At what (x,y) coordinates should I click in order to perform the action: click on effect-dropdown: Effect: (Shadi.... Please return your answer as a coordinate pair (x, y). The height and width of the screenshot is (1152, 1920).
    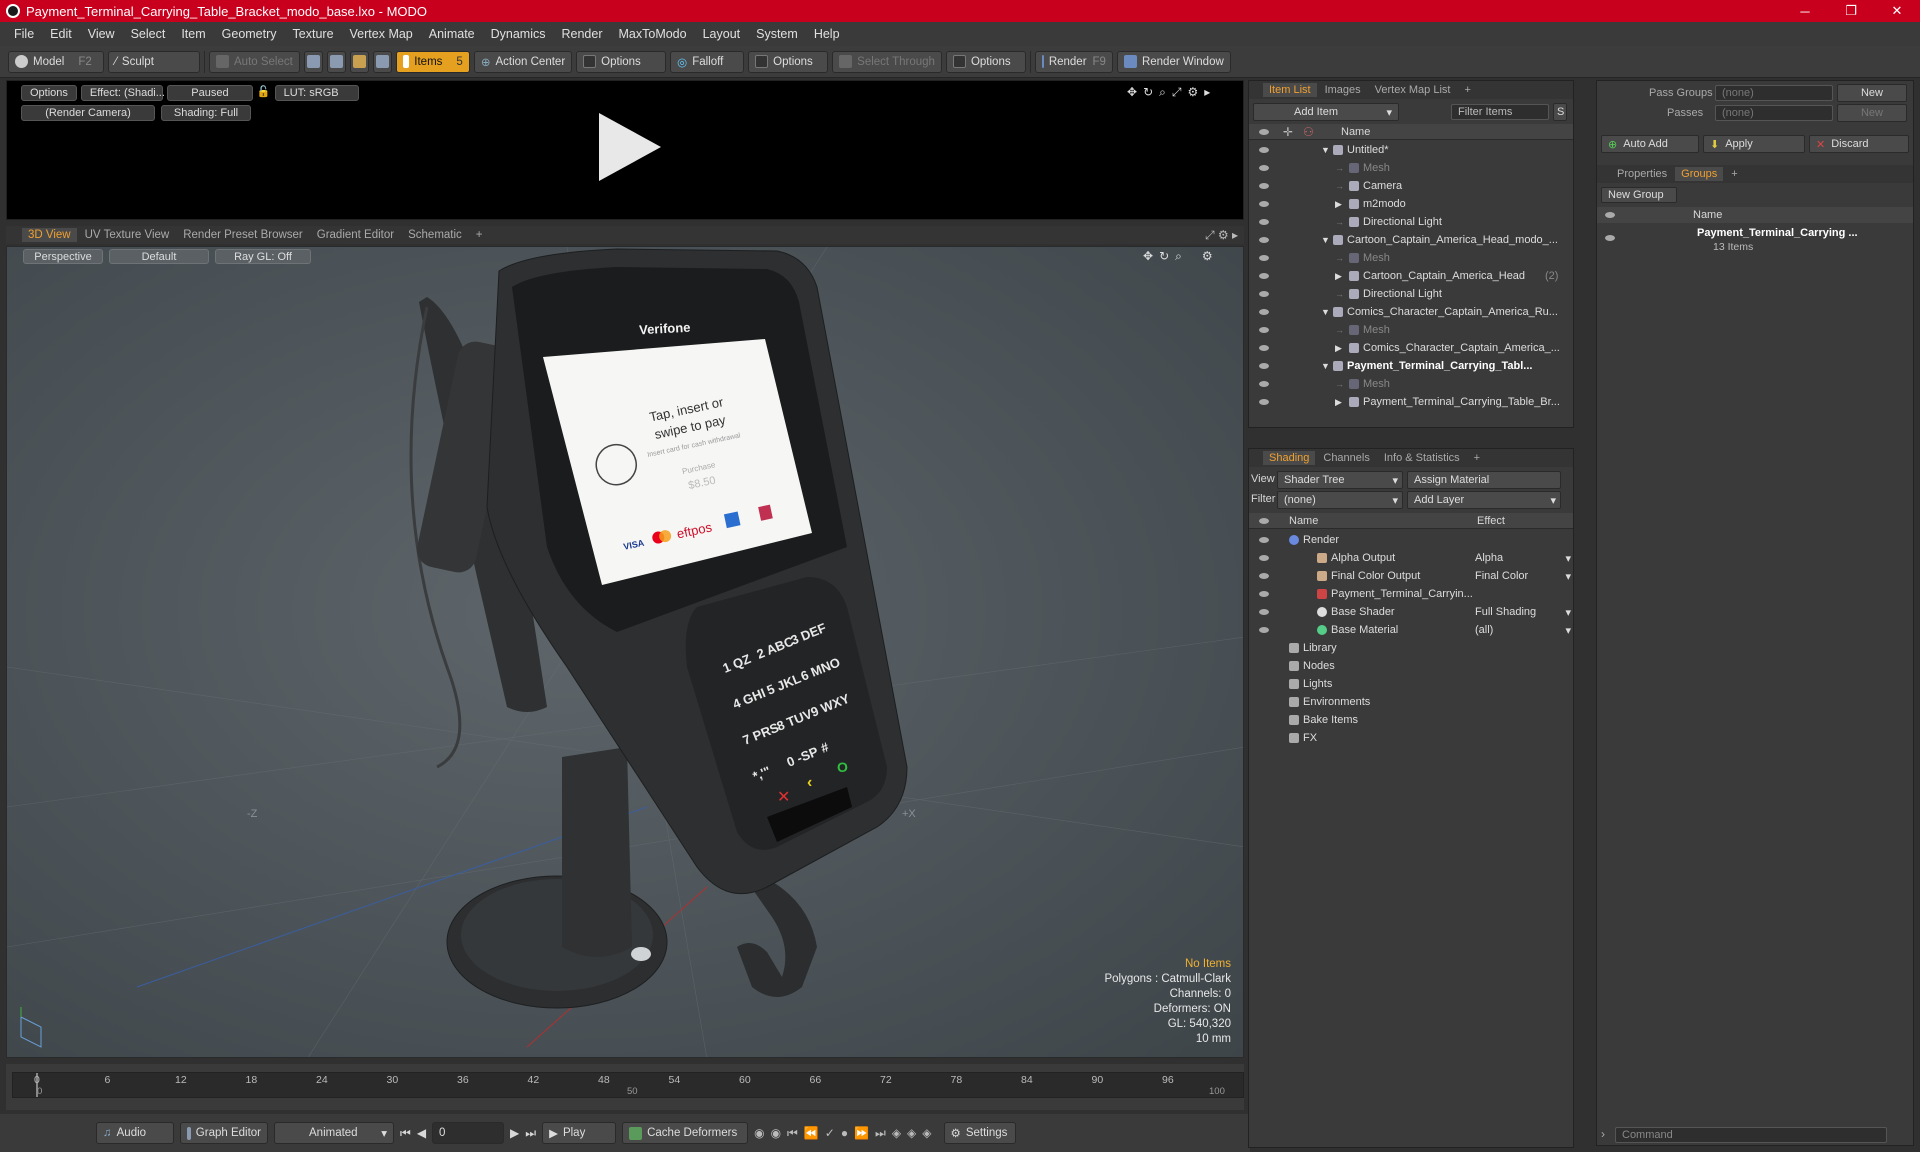
    Looking at the image, I should click on (122, 93).